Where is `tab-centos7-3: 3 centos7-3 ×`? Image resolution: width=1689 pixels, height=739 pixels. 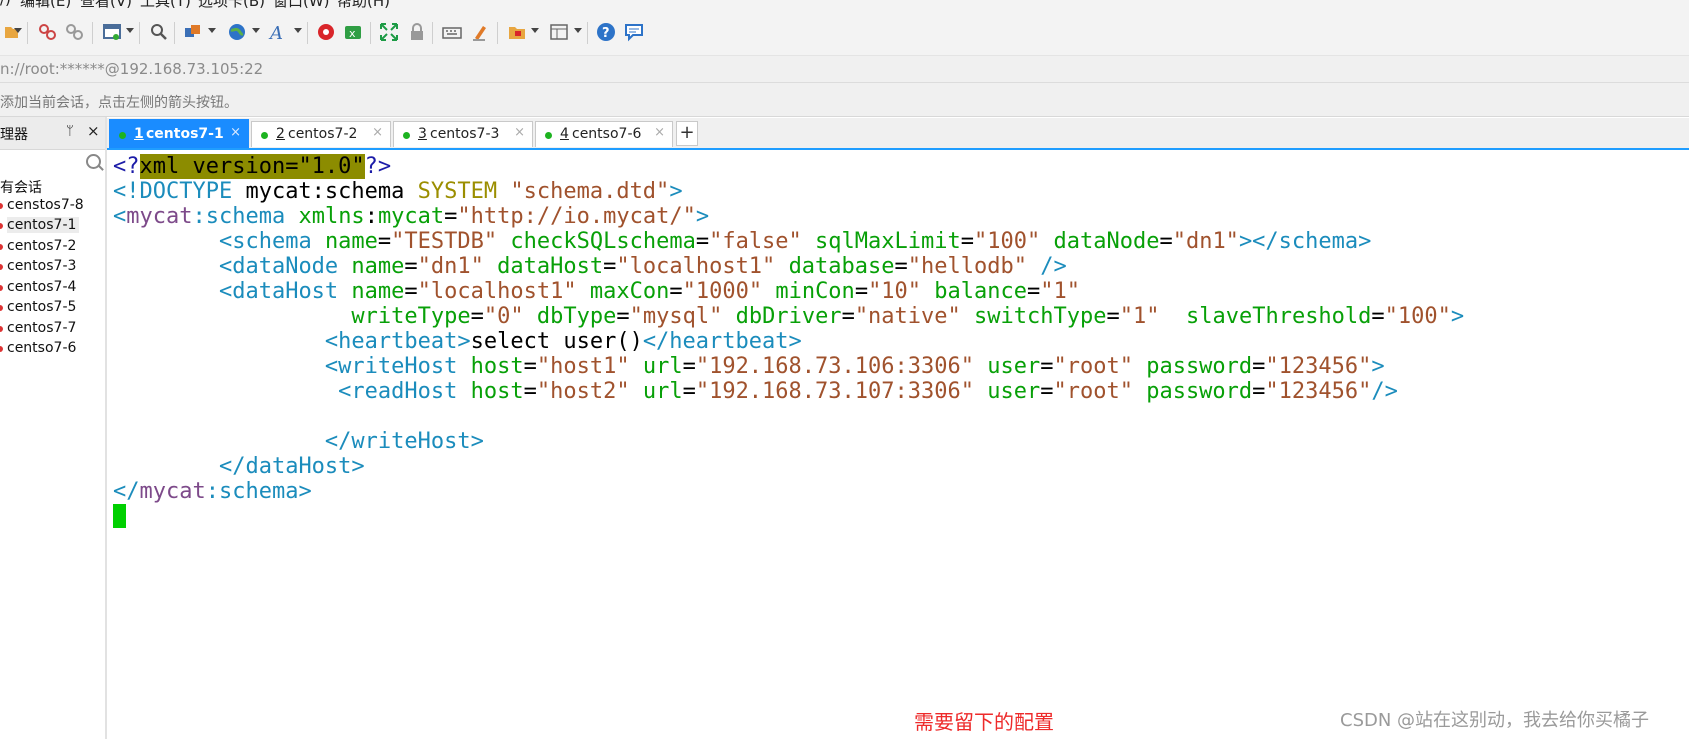
tab-centos7-3: 3 centos7-3 × is located at coordinates (463, 134).